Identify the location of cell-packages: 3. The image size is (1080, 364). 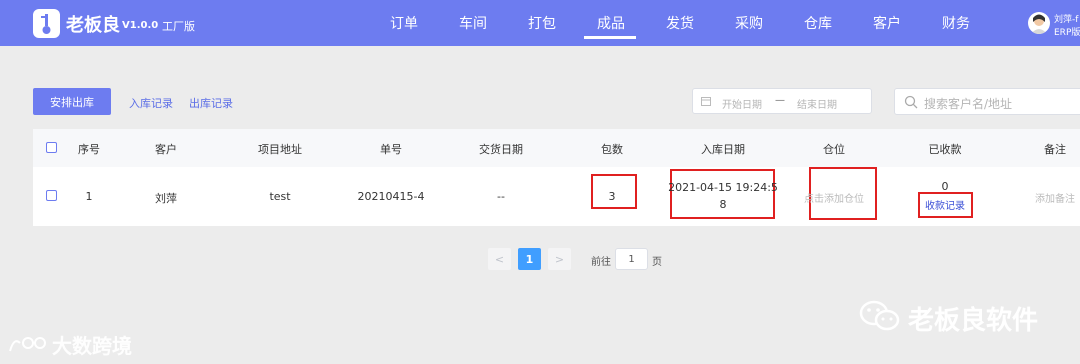
(612, 196).